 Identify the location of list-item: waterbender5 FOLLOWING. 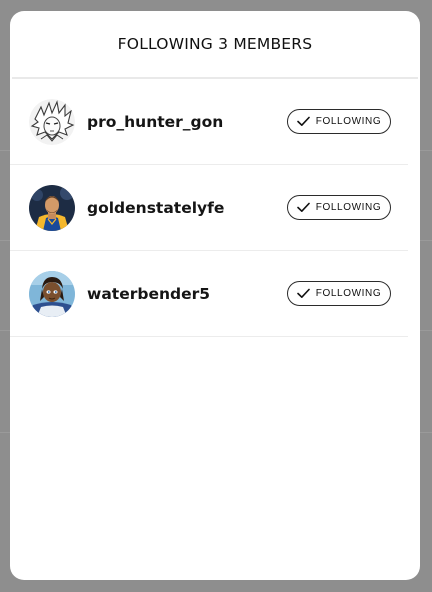
(209, 294).